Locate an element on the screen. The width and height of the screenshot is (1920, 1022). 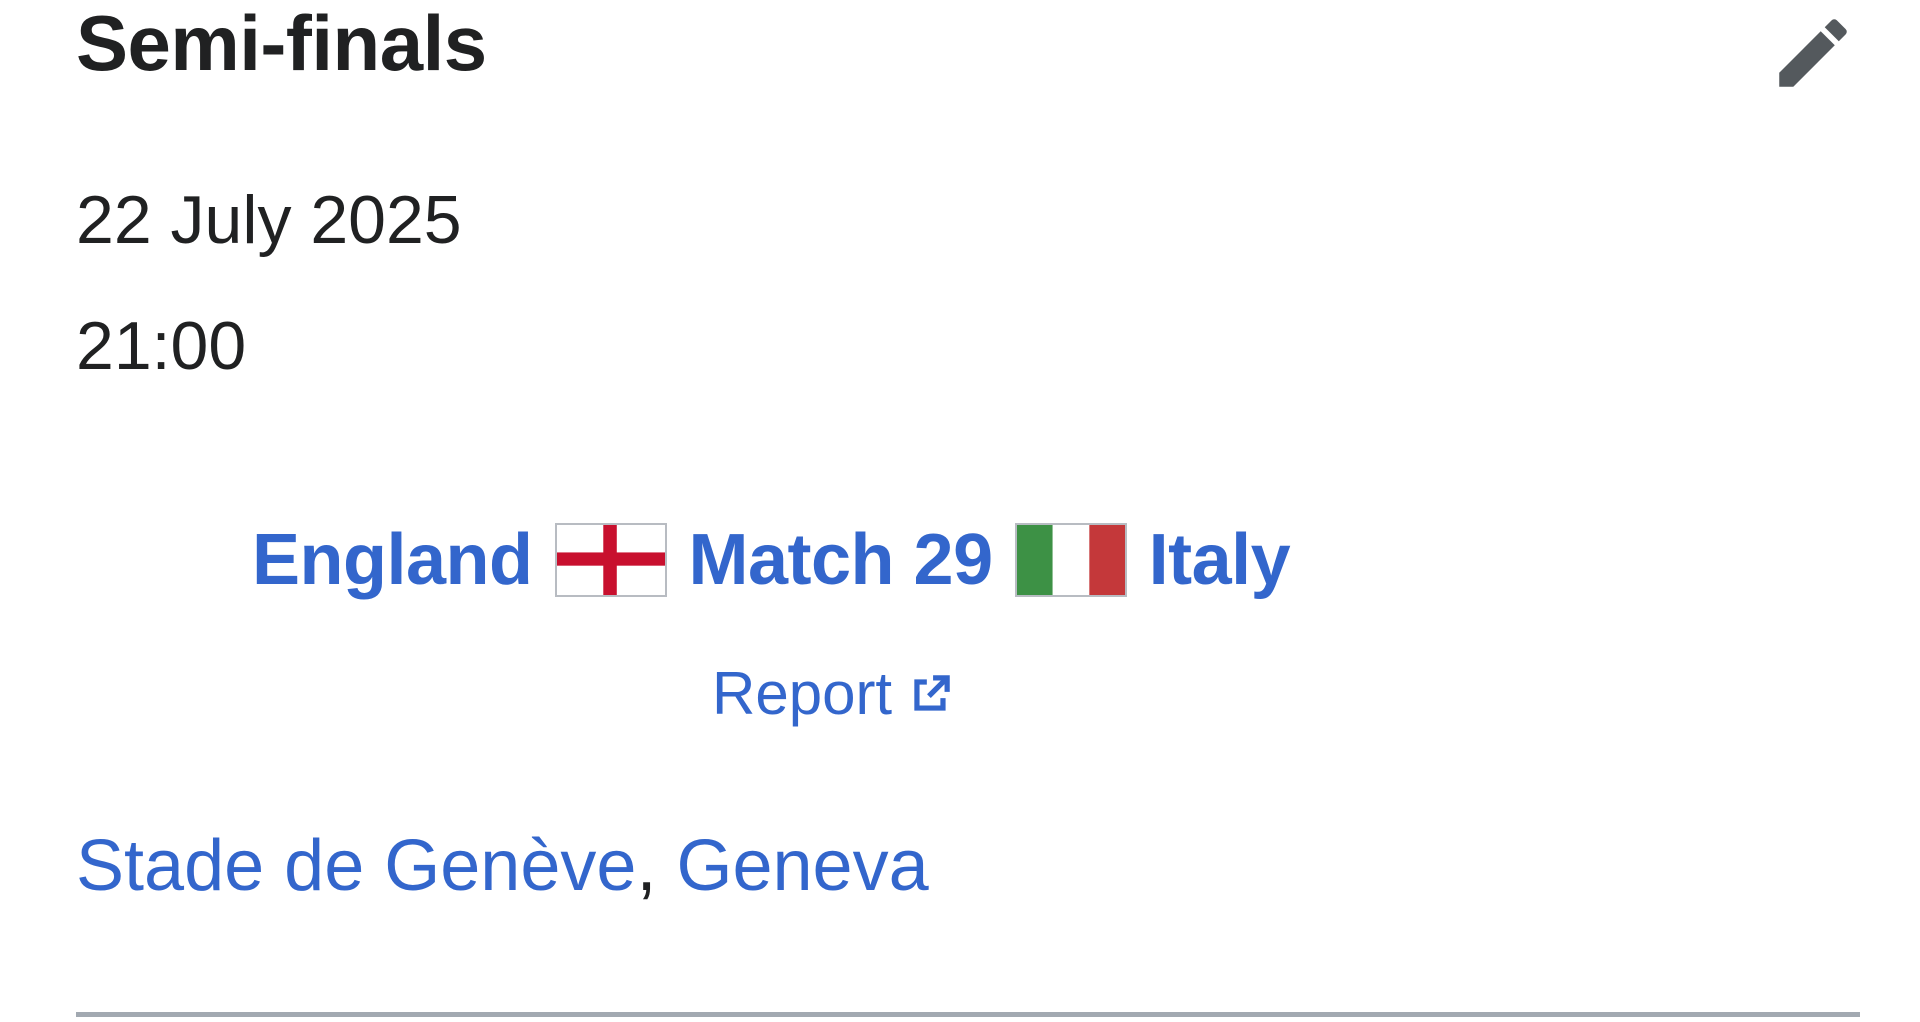
match-number-link: Match 29 is located at coordinates (841, 560).